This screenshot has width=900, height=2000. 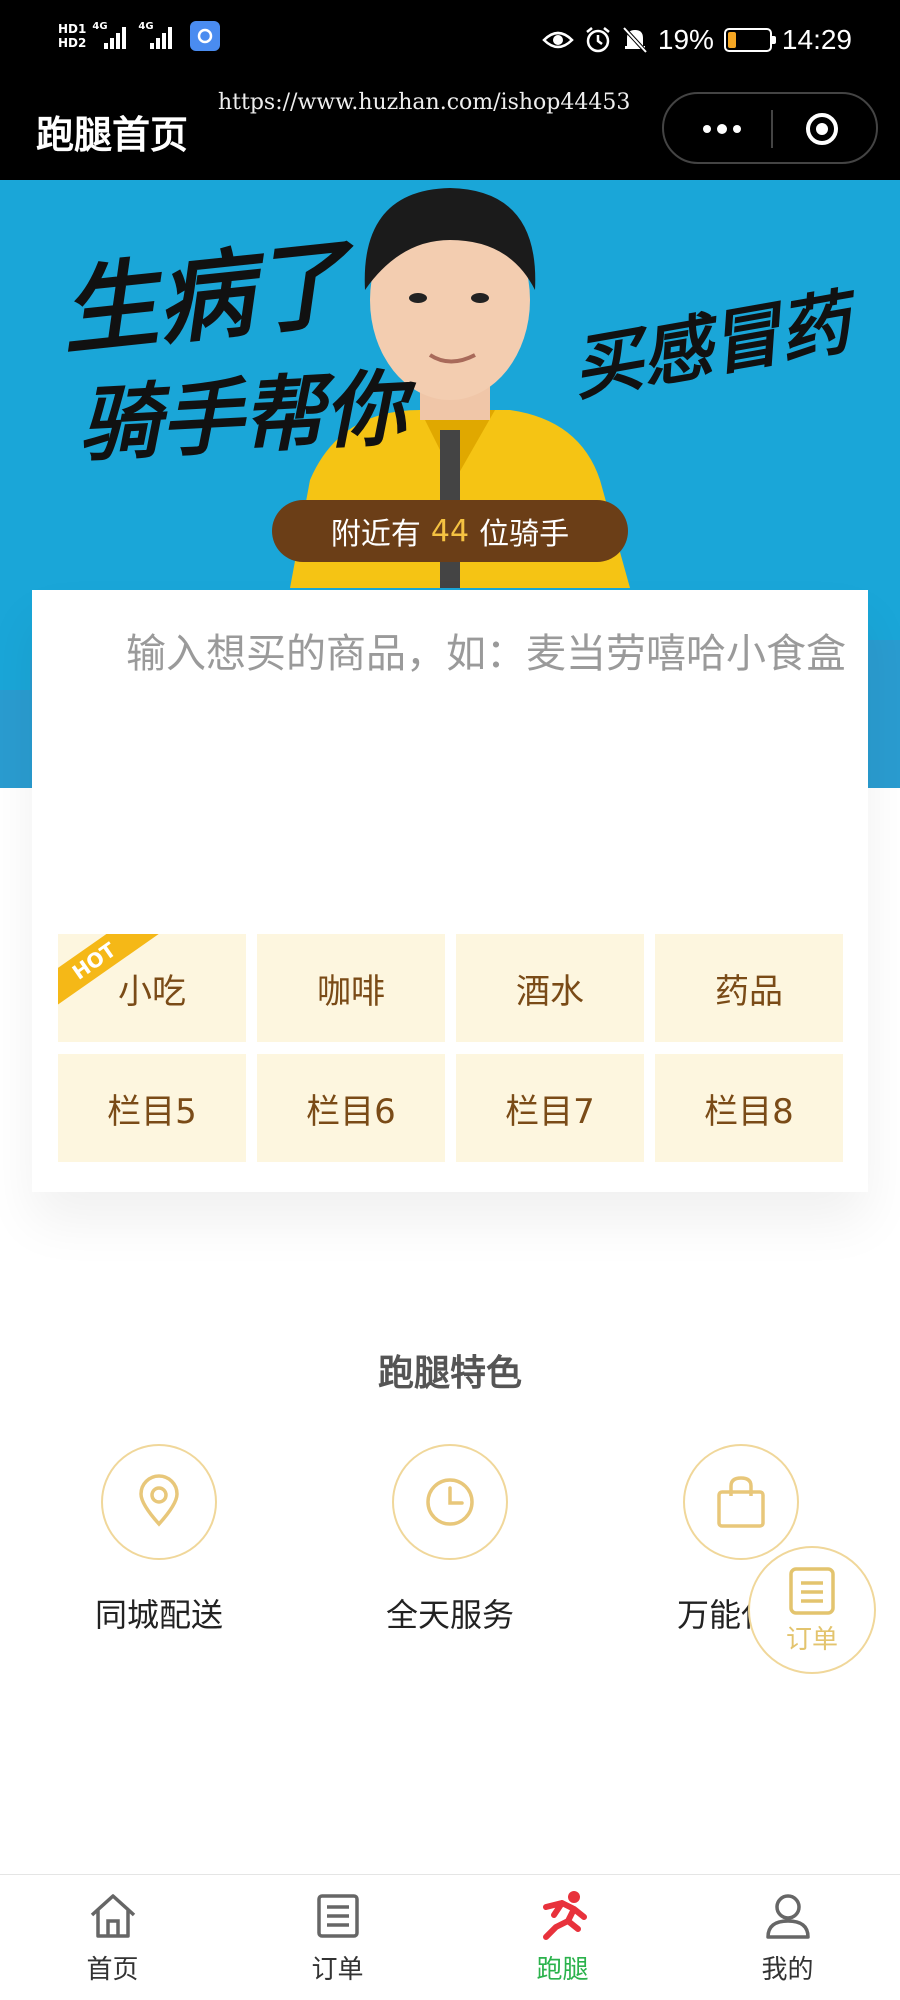 I want to click on bottom-tab-bar: 首页 订单 跑腿 我的, so click(x=450, y=1937).